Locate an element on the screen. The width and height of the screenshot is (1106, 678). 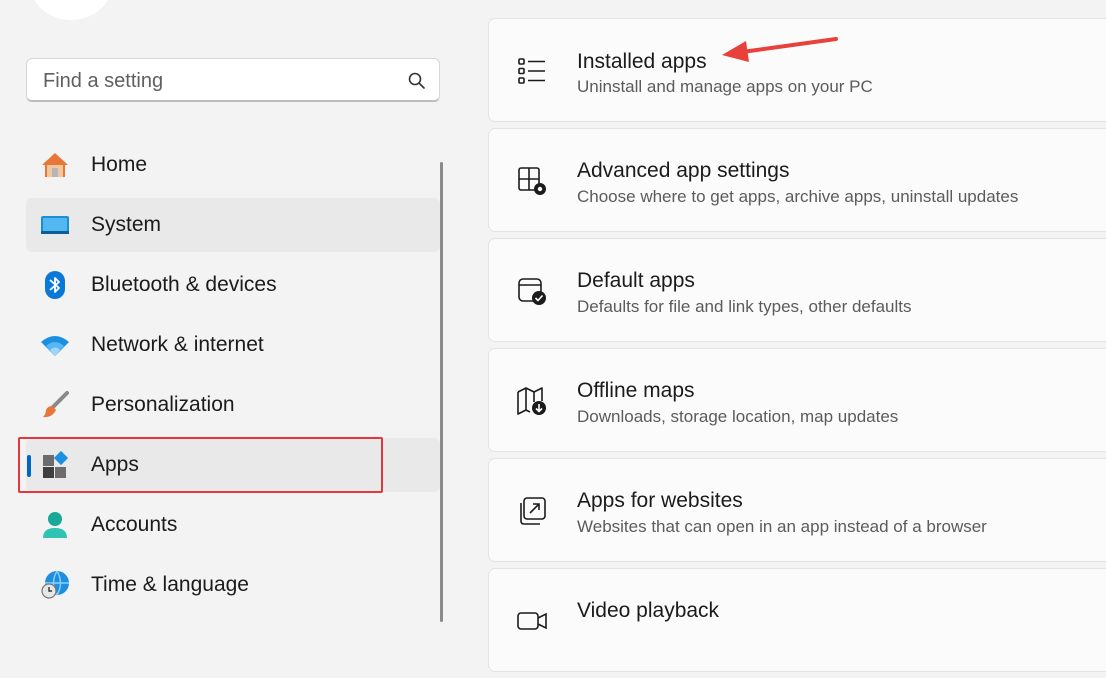
sidebar-item-label: Network & internet is located at coordinates (177, 344).